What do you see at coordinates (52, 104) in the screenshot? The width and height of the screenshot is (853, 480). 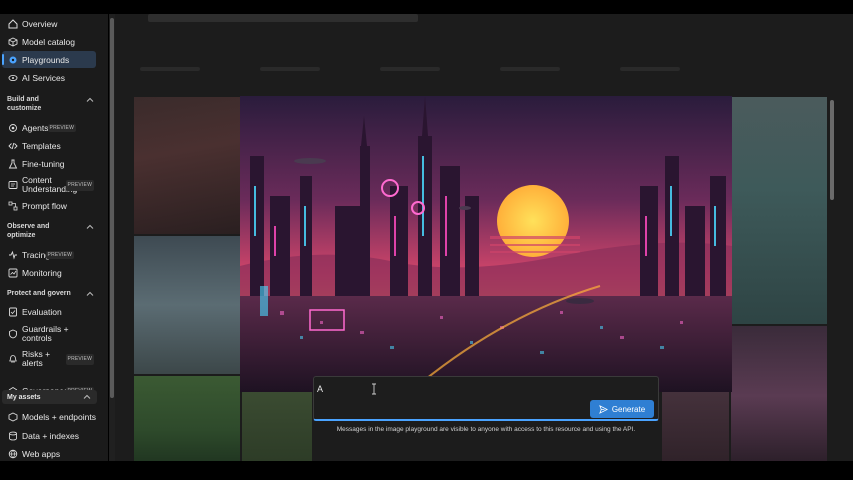 I see `section-build-customize: Build and customize` at bounding box center [52, 104].